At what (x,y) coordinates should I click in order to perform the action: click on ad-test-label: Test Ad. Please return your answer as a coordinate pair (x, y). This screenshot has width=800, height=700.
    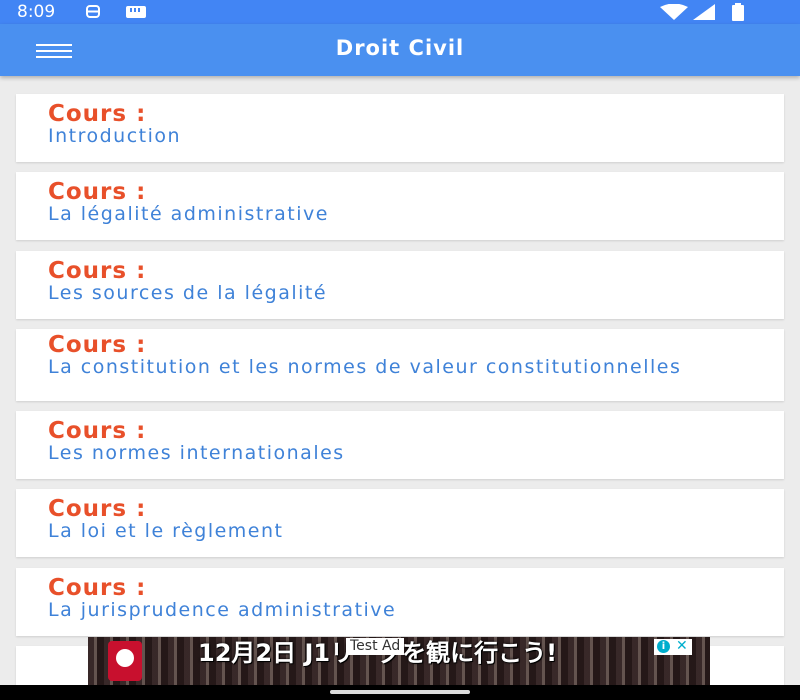
    Looking at the image, I should click on (375, 646).